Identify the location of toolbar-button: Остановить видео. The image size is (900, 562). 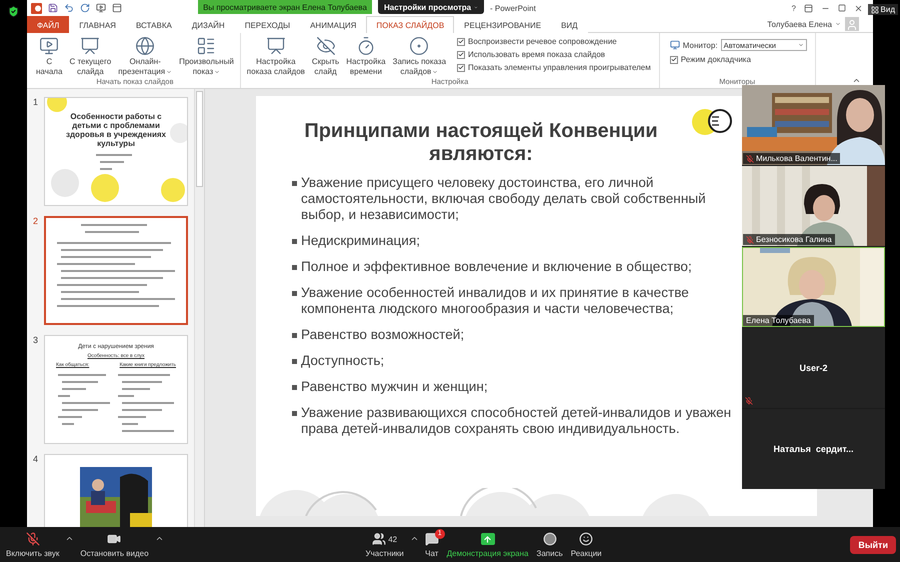
(114, 545).